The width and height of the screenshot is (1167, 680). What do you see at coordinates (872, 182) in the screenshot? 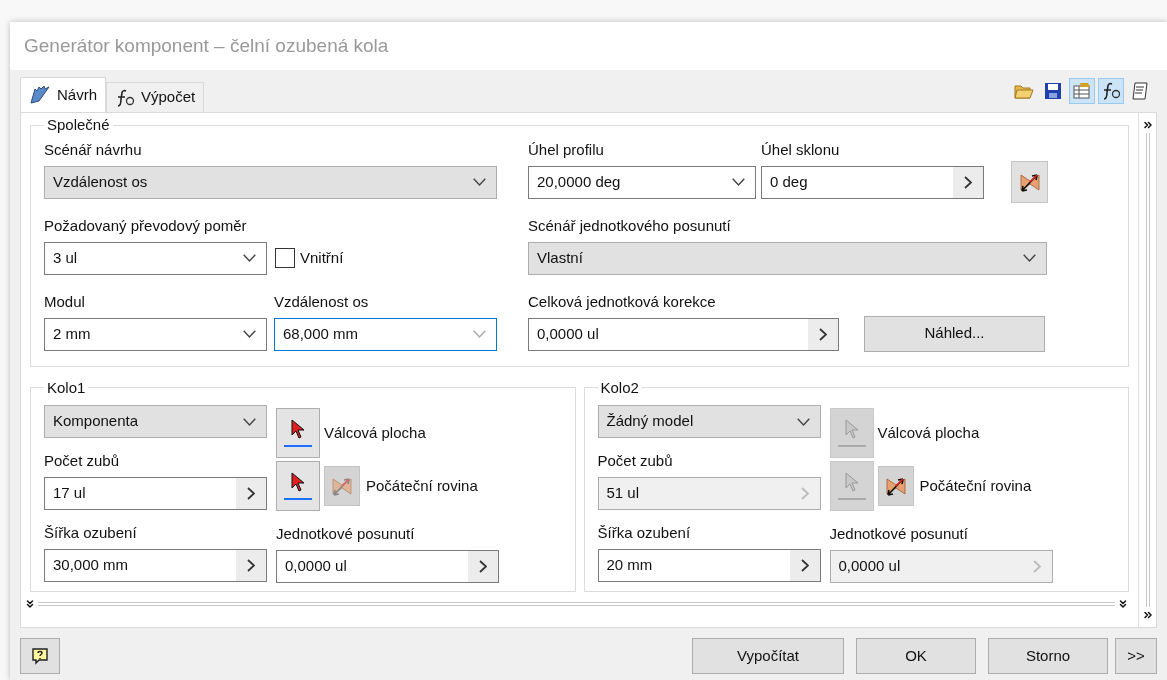
I see `number-field: 0 deg` at bounding box center [872, 182].